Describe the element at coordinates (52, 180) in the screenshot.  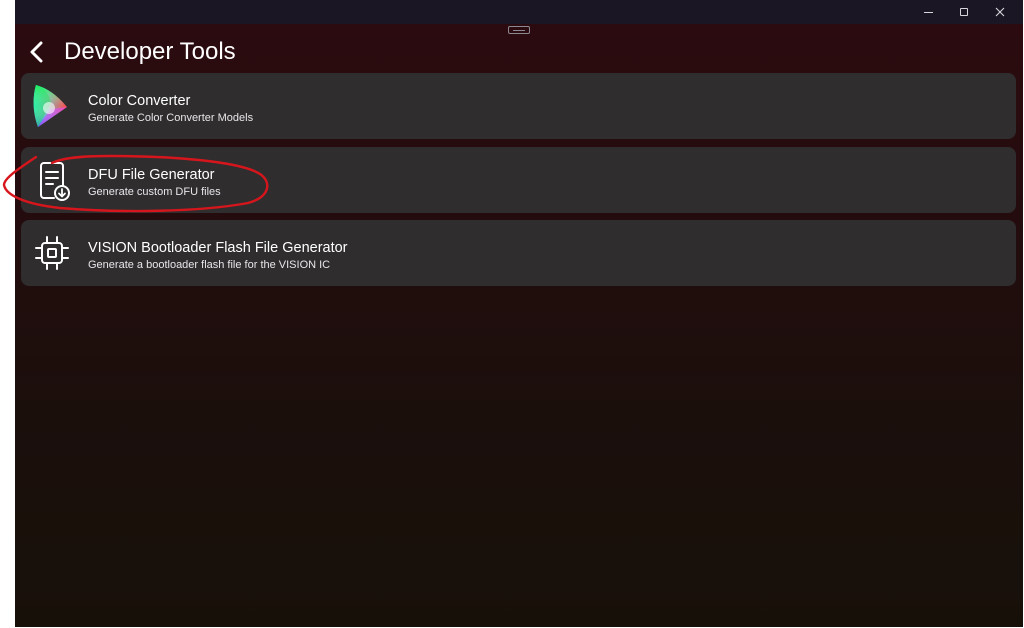
I see `document-download-icon` at that location.